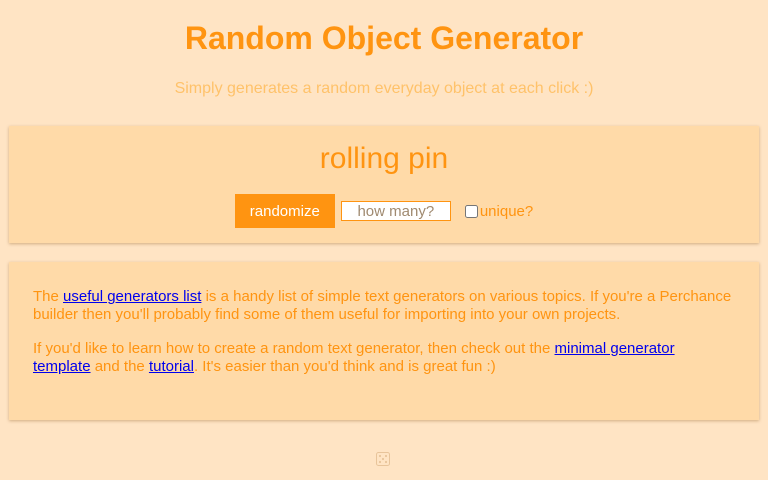 This screenshot has width=768, height=480. Describe the element at coordinates (384, 158) in the screenshot. I see `generated-object-output: rolling pin` at that location.